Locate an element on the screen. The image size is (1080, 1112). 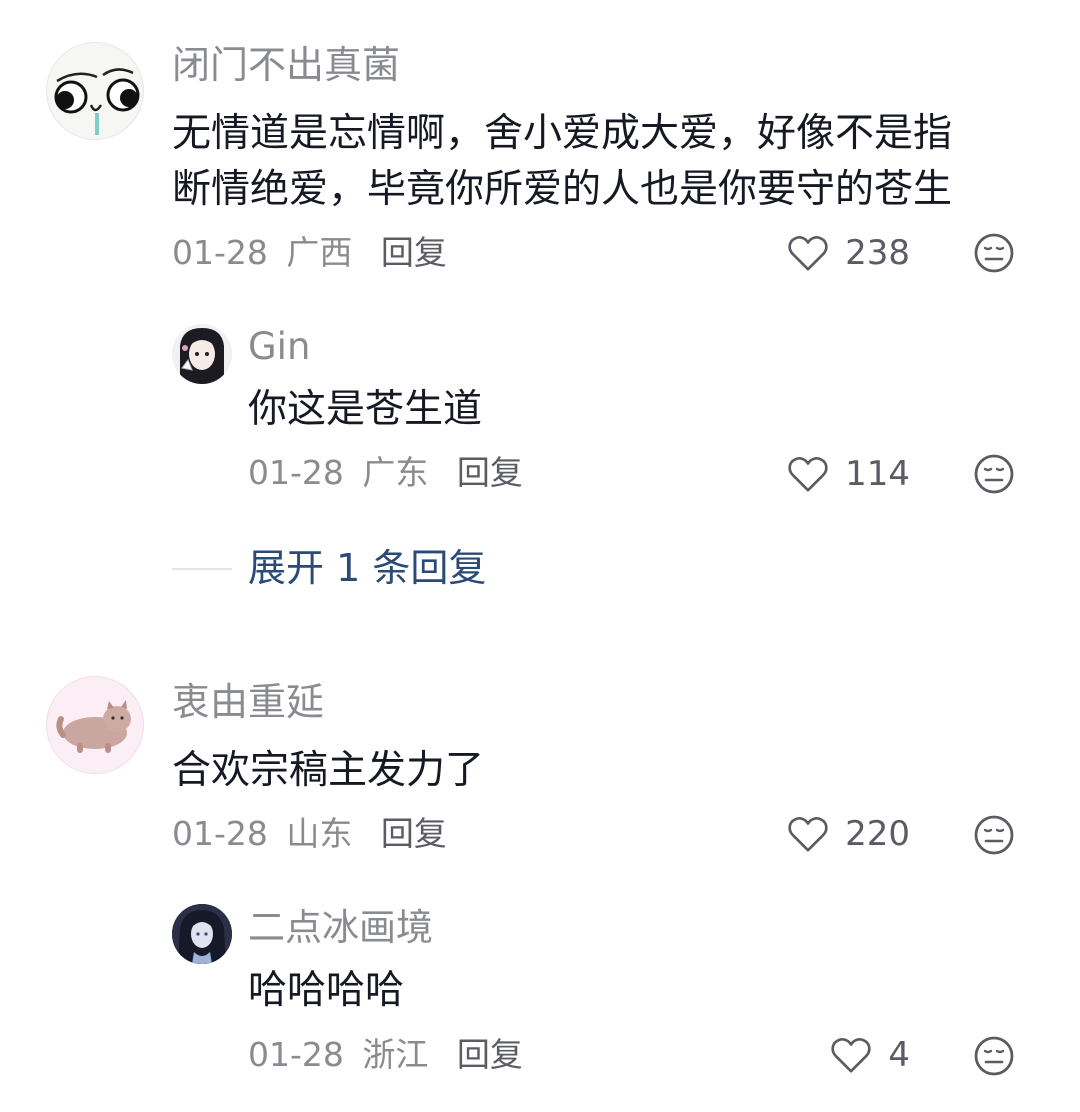
reply-author: Gin is located at coordinates (279, 347).